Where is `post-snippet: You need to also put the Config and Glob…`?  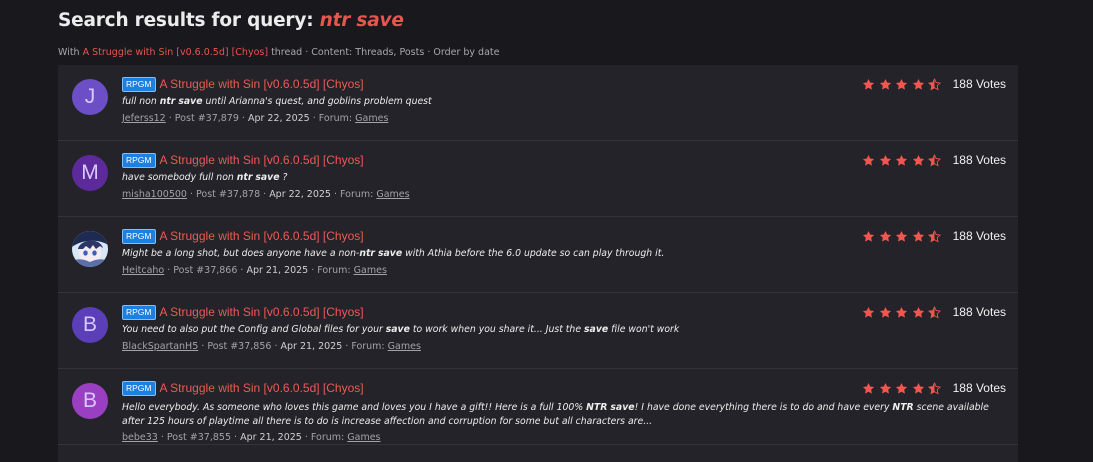
post-snippet: You need to also put the Config and Glob… is located at coordinates (562, 330).